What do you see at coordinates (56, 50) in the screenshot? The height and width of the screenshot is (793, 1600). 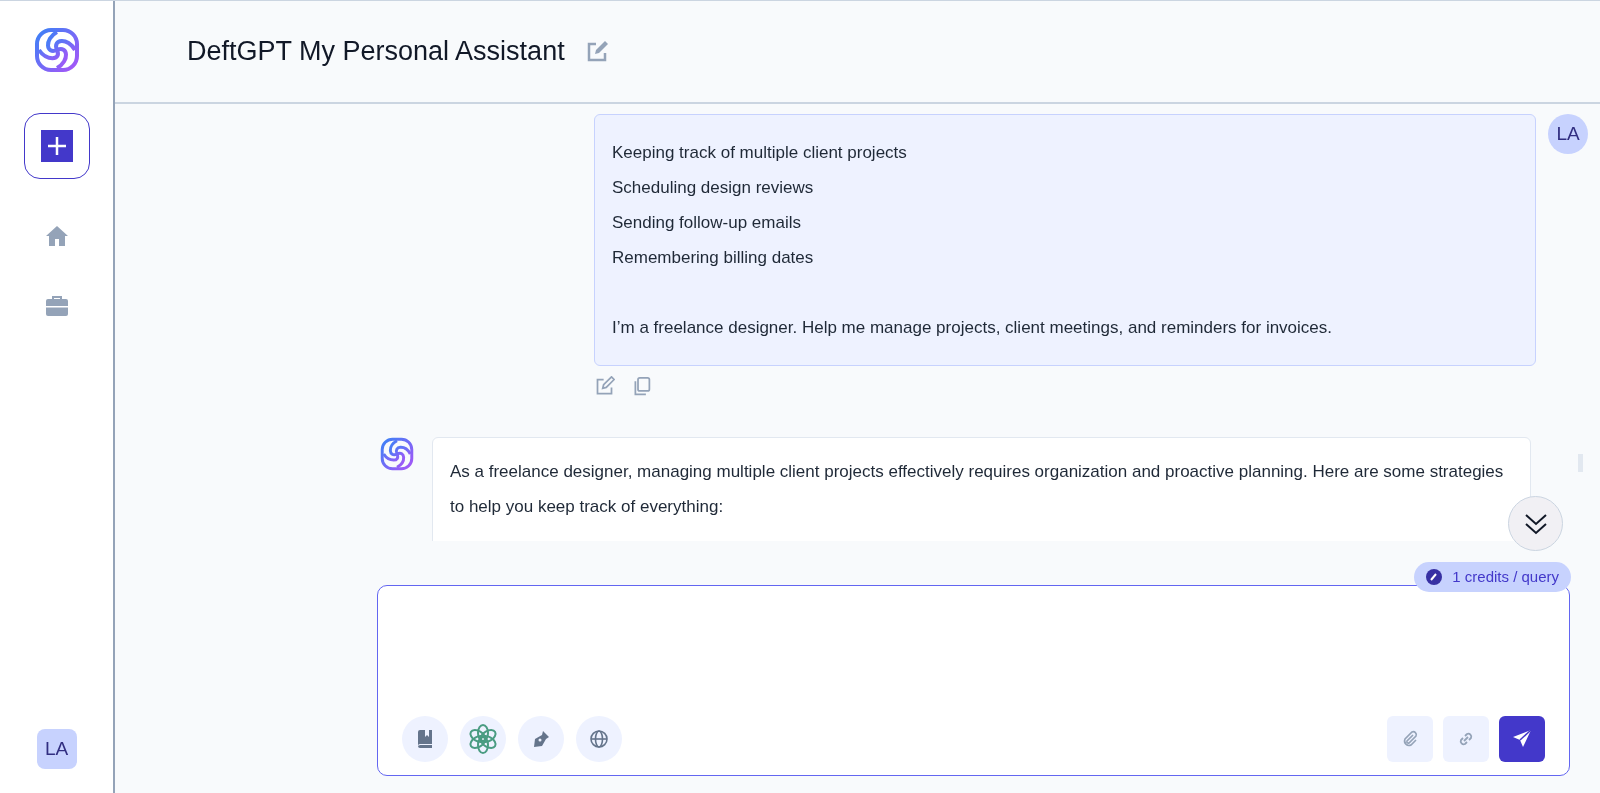 I see `logo-icon` at bounding box center [56, 50].